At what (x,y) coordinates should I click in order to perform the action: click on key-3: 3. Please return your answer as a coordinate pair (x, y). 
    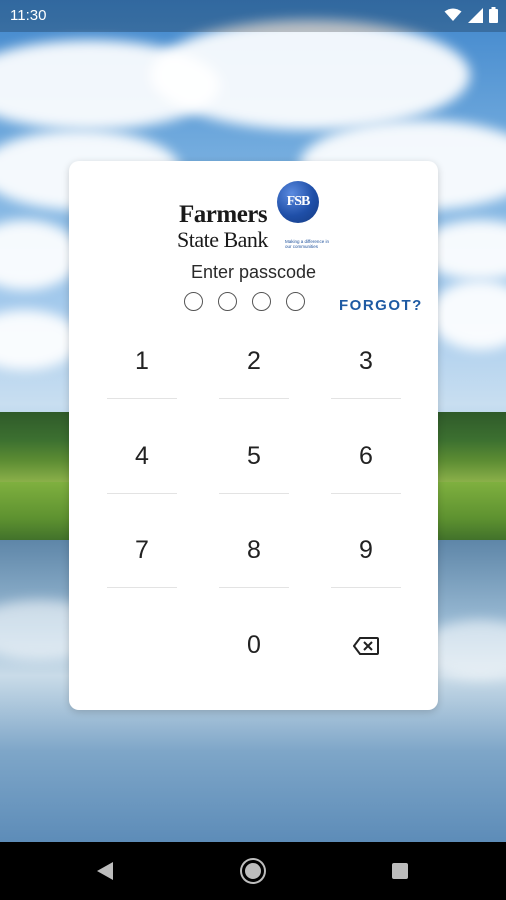
    Looking at the image, I should click on (366, 366).